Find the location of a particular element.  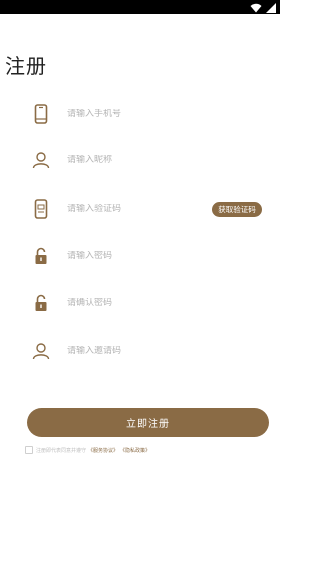

user-agreement-link: 《服务协议》 is located at coordinates (103, 450).